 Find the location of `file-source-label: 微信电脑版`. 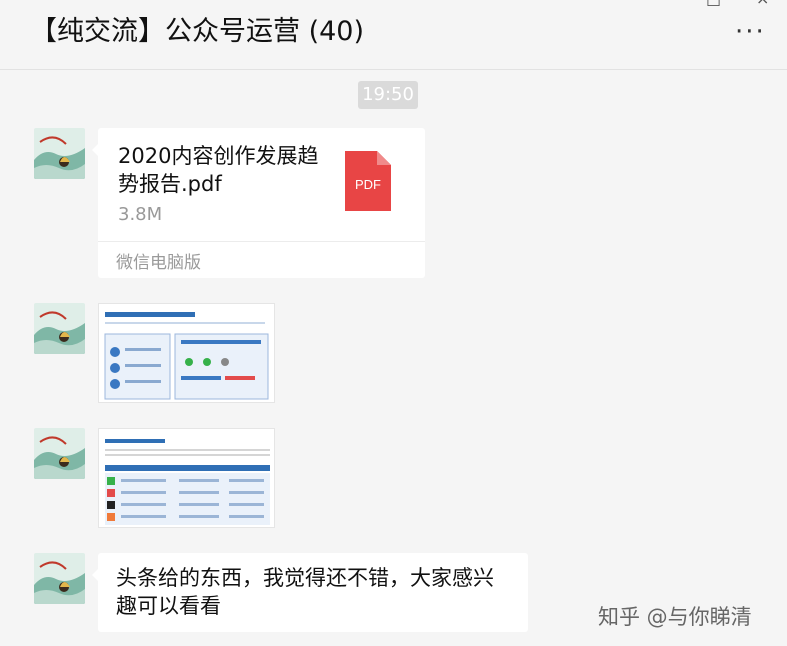

file-source-label: 微信电脑版 is located at coordinates (158, 263).